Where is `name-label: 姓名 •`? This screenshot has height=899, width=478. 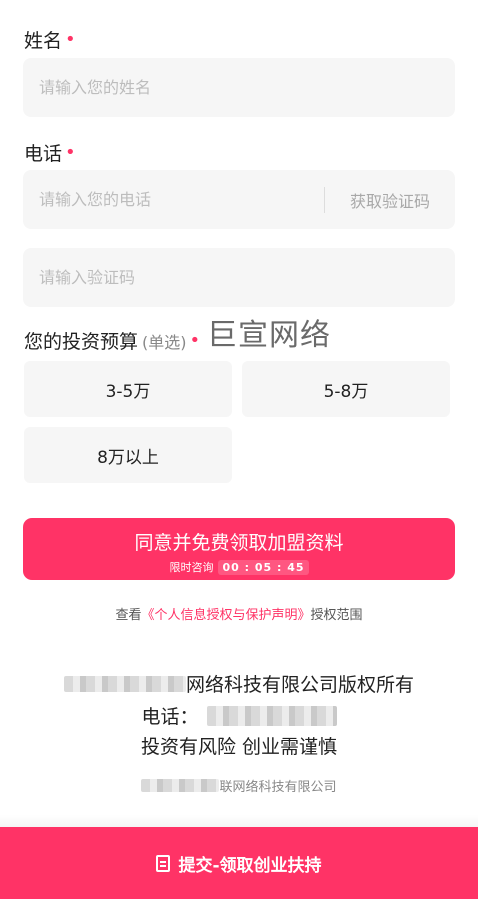
name-label: 姓名 • is located at coordinates (50, 40).